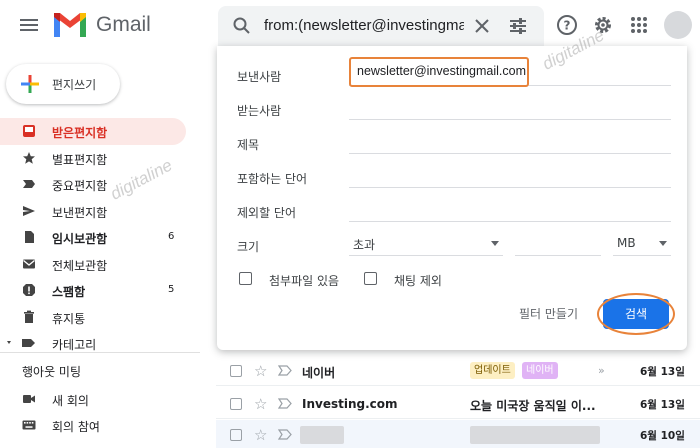 This screenshot has width=700, height=448. I want to click on size-unit-select: MB, so click(642, 243).